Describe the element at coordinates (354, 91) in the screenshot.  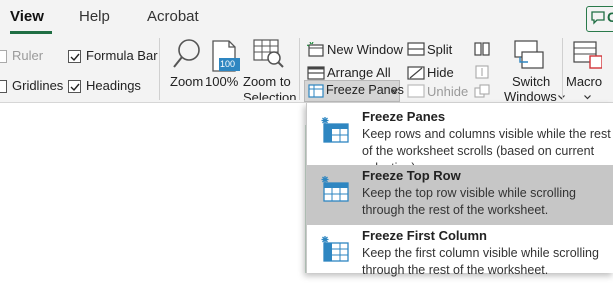
I see `freeze-panes-button: Freeze Panes` at that location.